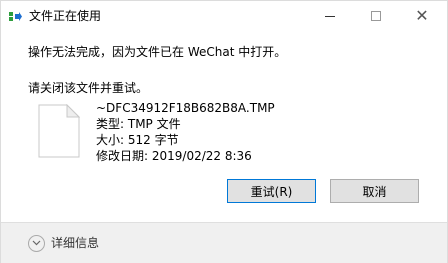 Image resolution: width=448 pixels, height=263 pixels. I want to click on maximize-button, so click(376, 16).